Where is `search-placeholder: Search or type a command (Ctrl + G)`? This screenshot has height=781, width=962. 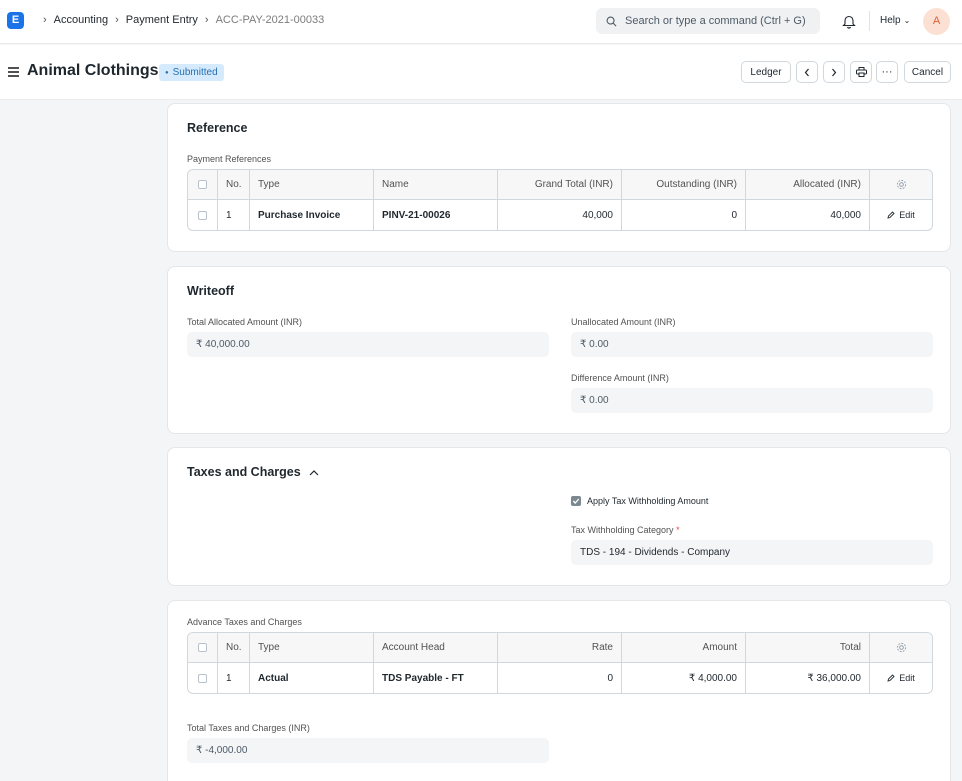
search-placeholder: Search or type a command (Ctrl + G) is located at coordinates (715, 21).